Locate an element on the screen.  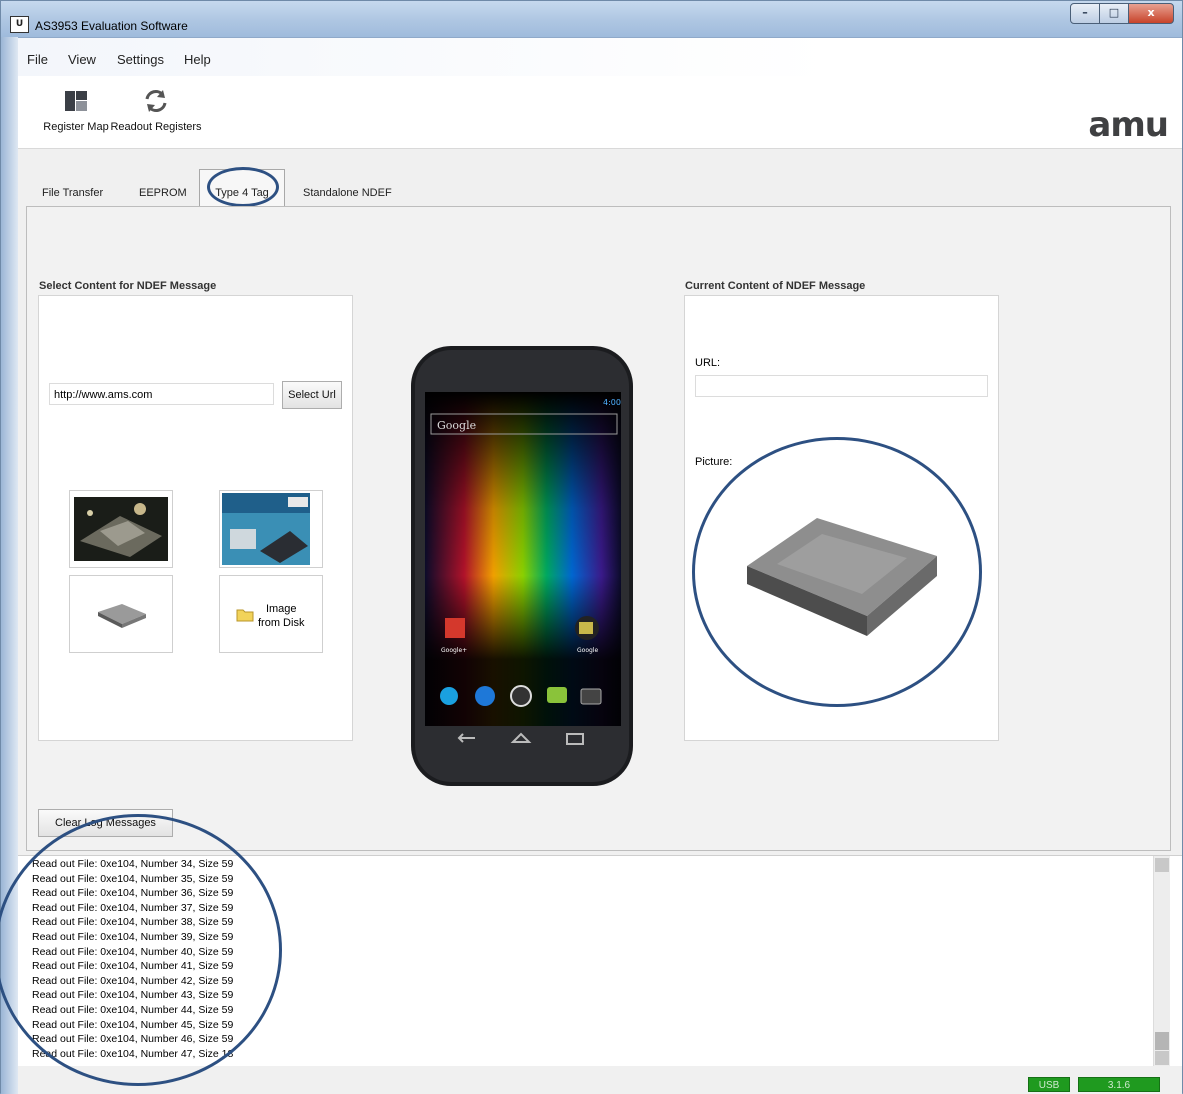
phone-app2-label: Google is located at coordinates (587, 650).